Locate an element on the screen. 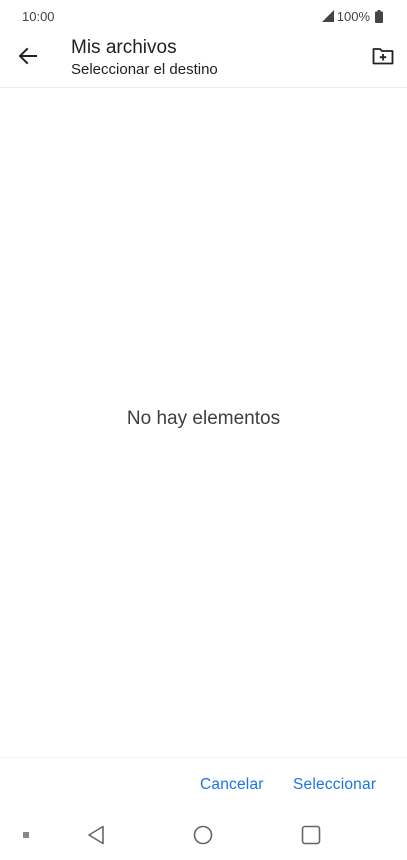 The width and height of the screenshot is (407, 860). signal-icon is located at coordinates (327, 16).